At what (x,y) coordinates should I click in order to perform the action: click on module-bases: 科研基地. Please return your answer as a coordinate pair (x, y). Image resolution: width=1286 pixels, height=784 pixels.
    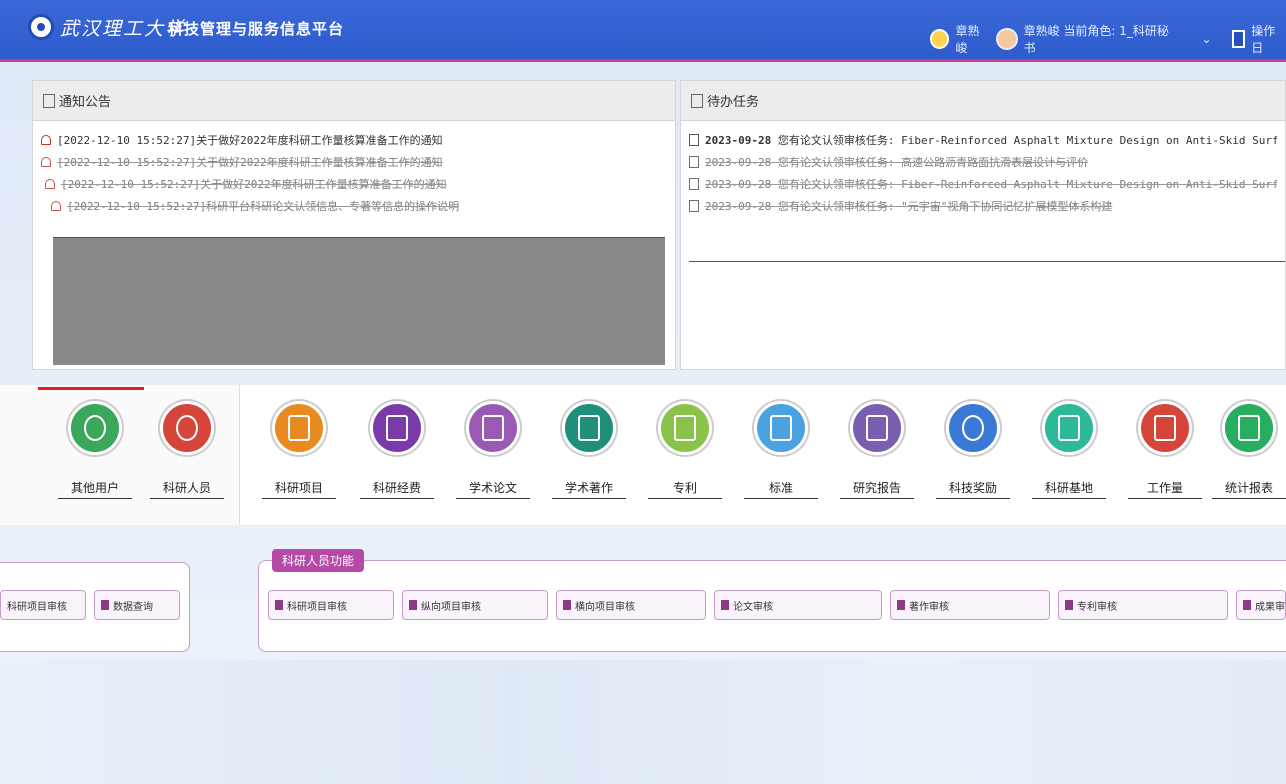
    Looking at the image, I should click on (1069, 450).